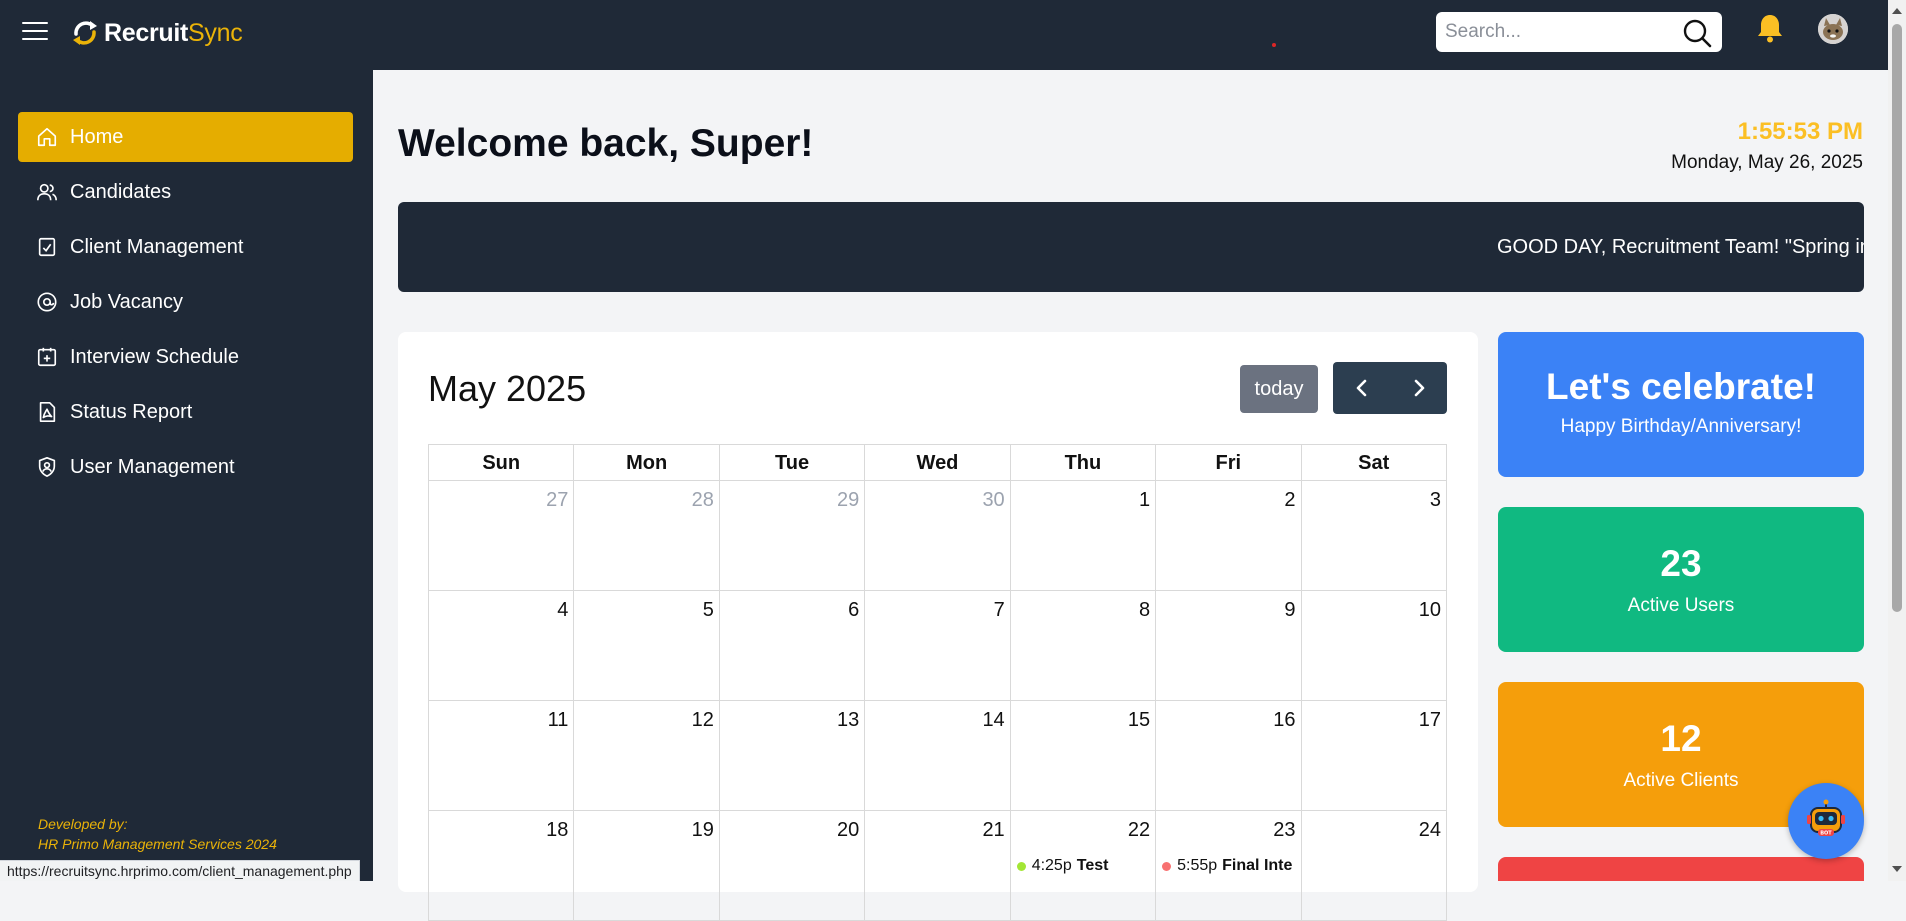 The width and height of the screenshot is (1906, 921). Describe the element at coordinates (647, 646) in the screenshot. I see `day-cell: 5` at that location.